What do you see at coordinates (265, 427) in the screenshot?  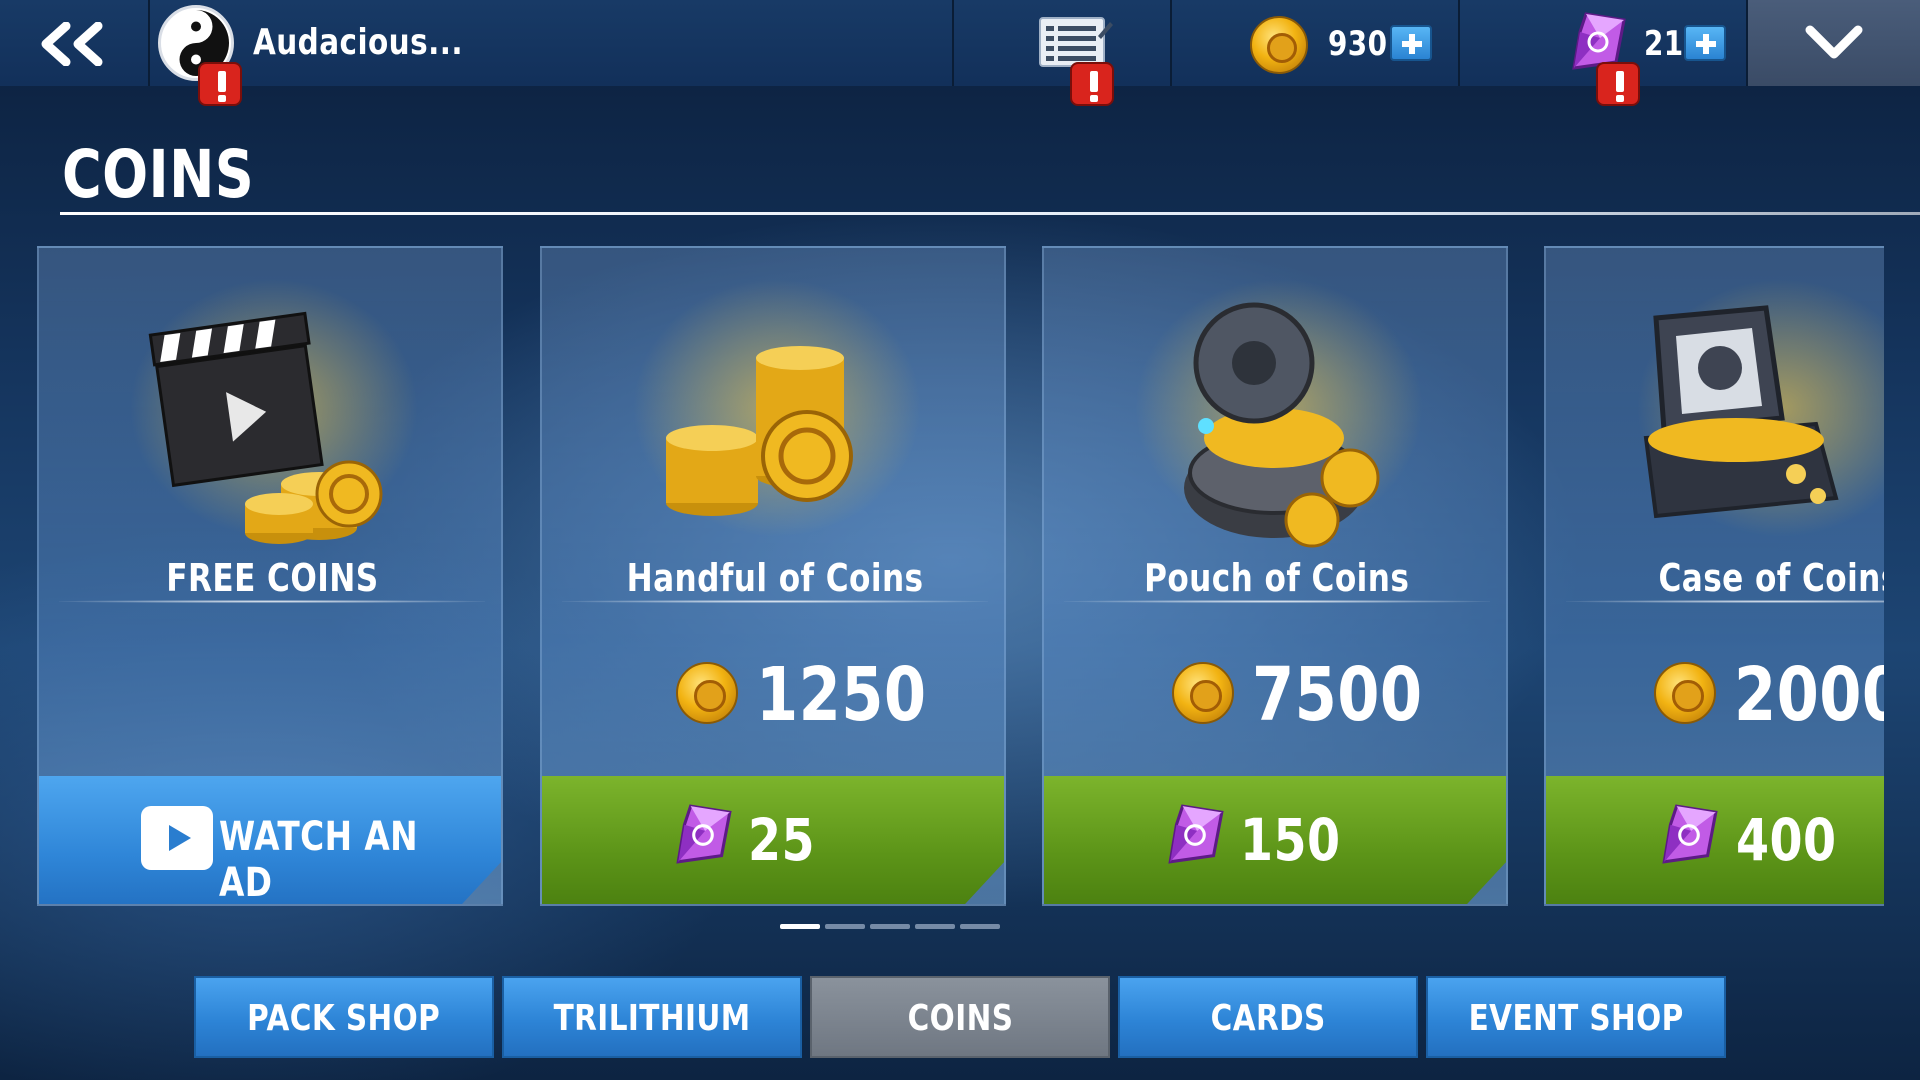 I see `clapperboard-icon` at bounding box center [265, 427].